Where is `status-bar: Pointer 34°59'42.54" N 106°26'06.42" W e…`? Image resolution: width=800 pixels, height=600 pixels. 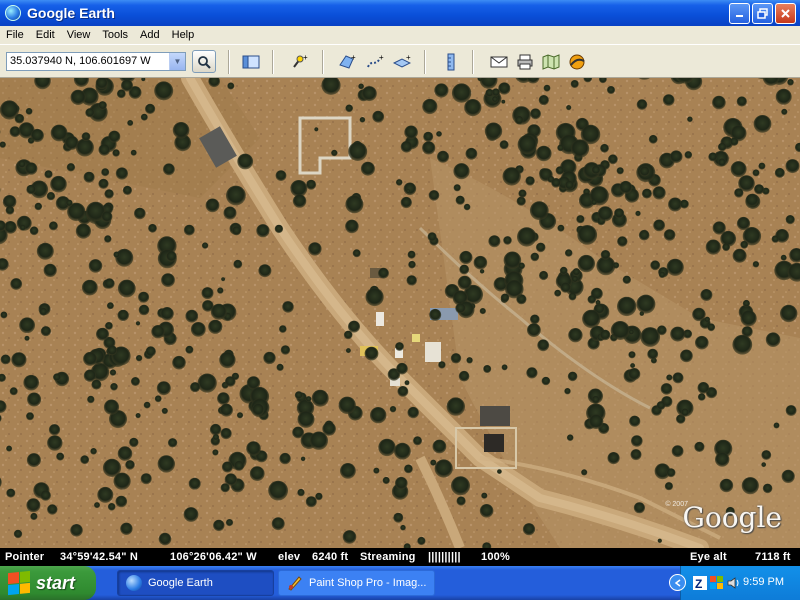 status-bar: Pointer 34°59'42.54" N 106°26'06.42" W e… is located at coordinates (400, 557).